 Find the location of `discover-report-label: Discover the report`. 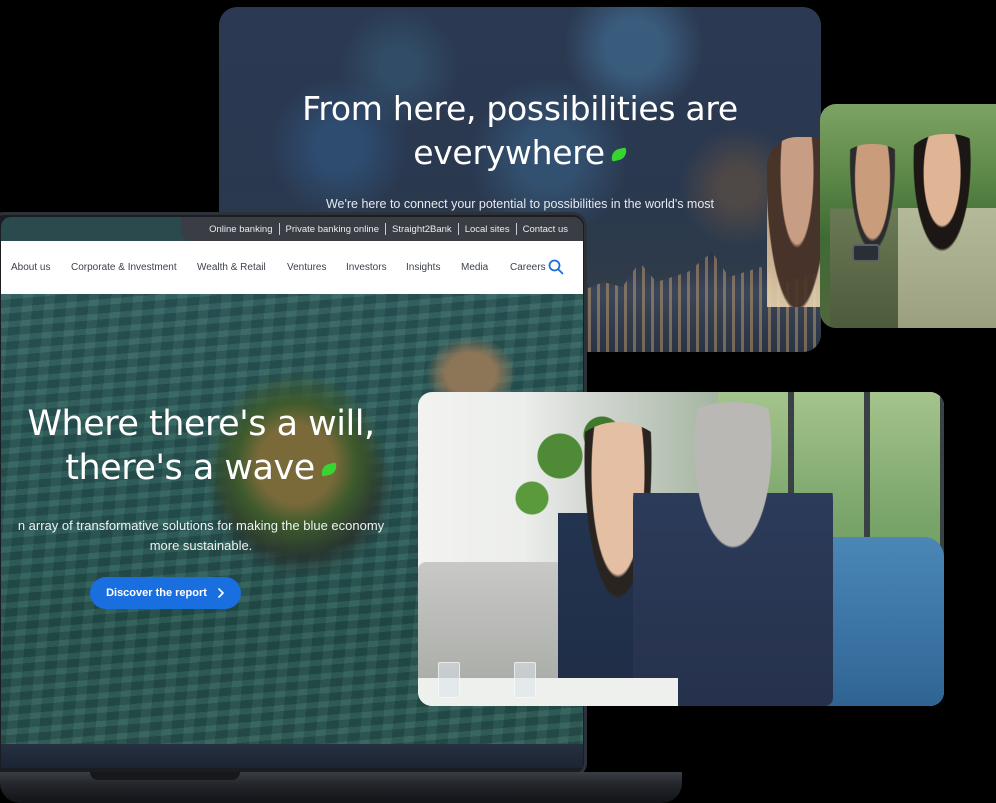

discover-report-label: Discover the report is located at coordinates (156, 593).